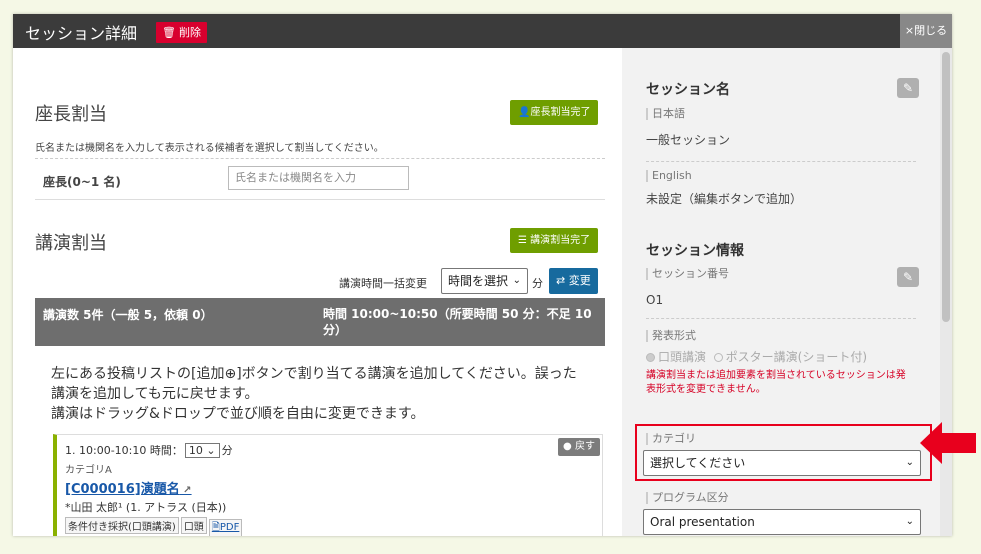 The height and width of the screenshot is (554, 981). I want to click on session-name-title: セッション名, so click(688, 90).